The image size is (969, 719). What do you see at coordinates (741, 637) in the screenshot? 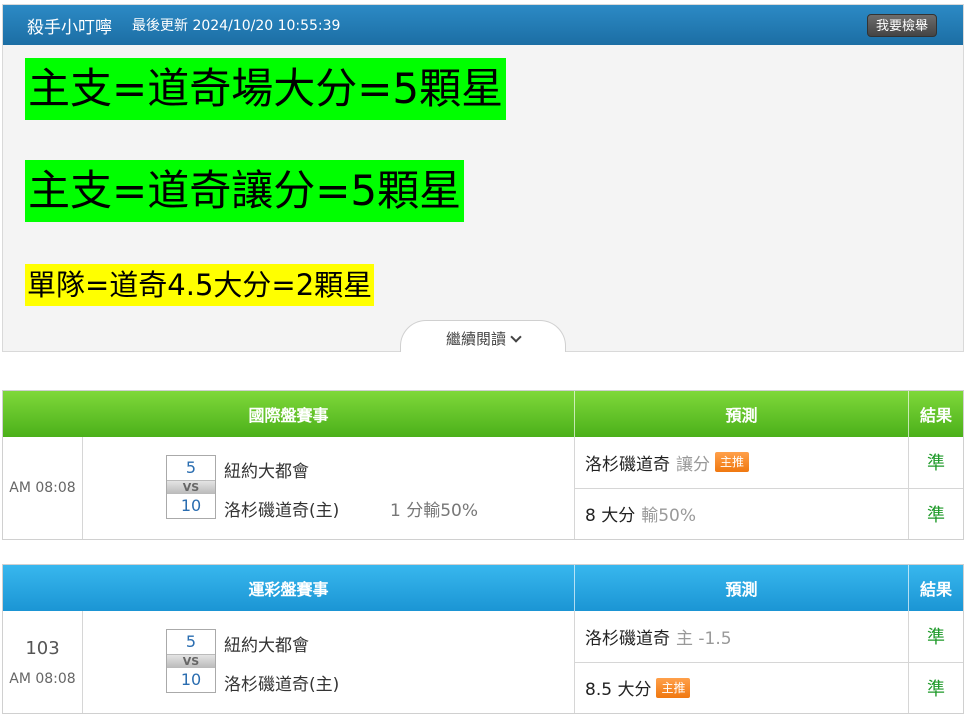
I see `prediction-item: 洛杉磯道奇 主 -1.5` at bounding box center [741, 637].